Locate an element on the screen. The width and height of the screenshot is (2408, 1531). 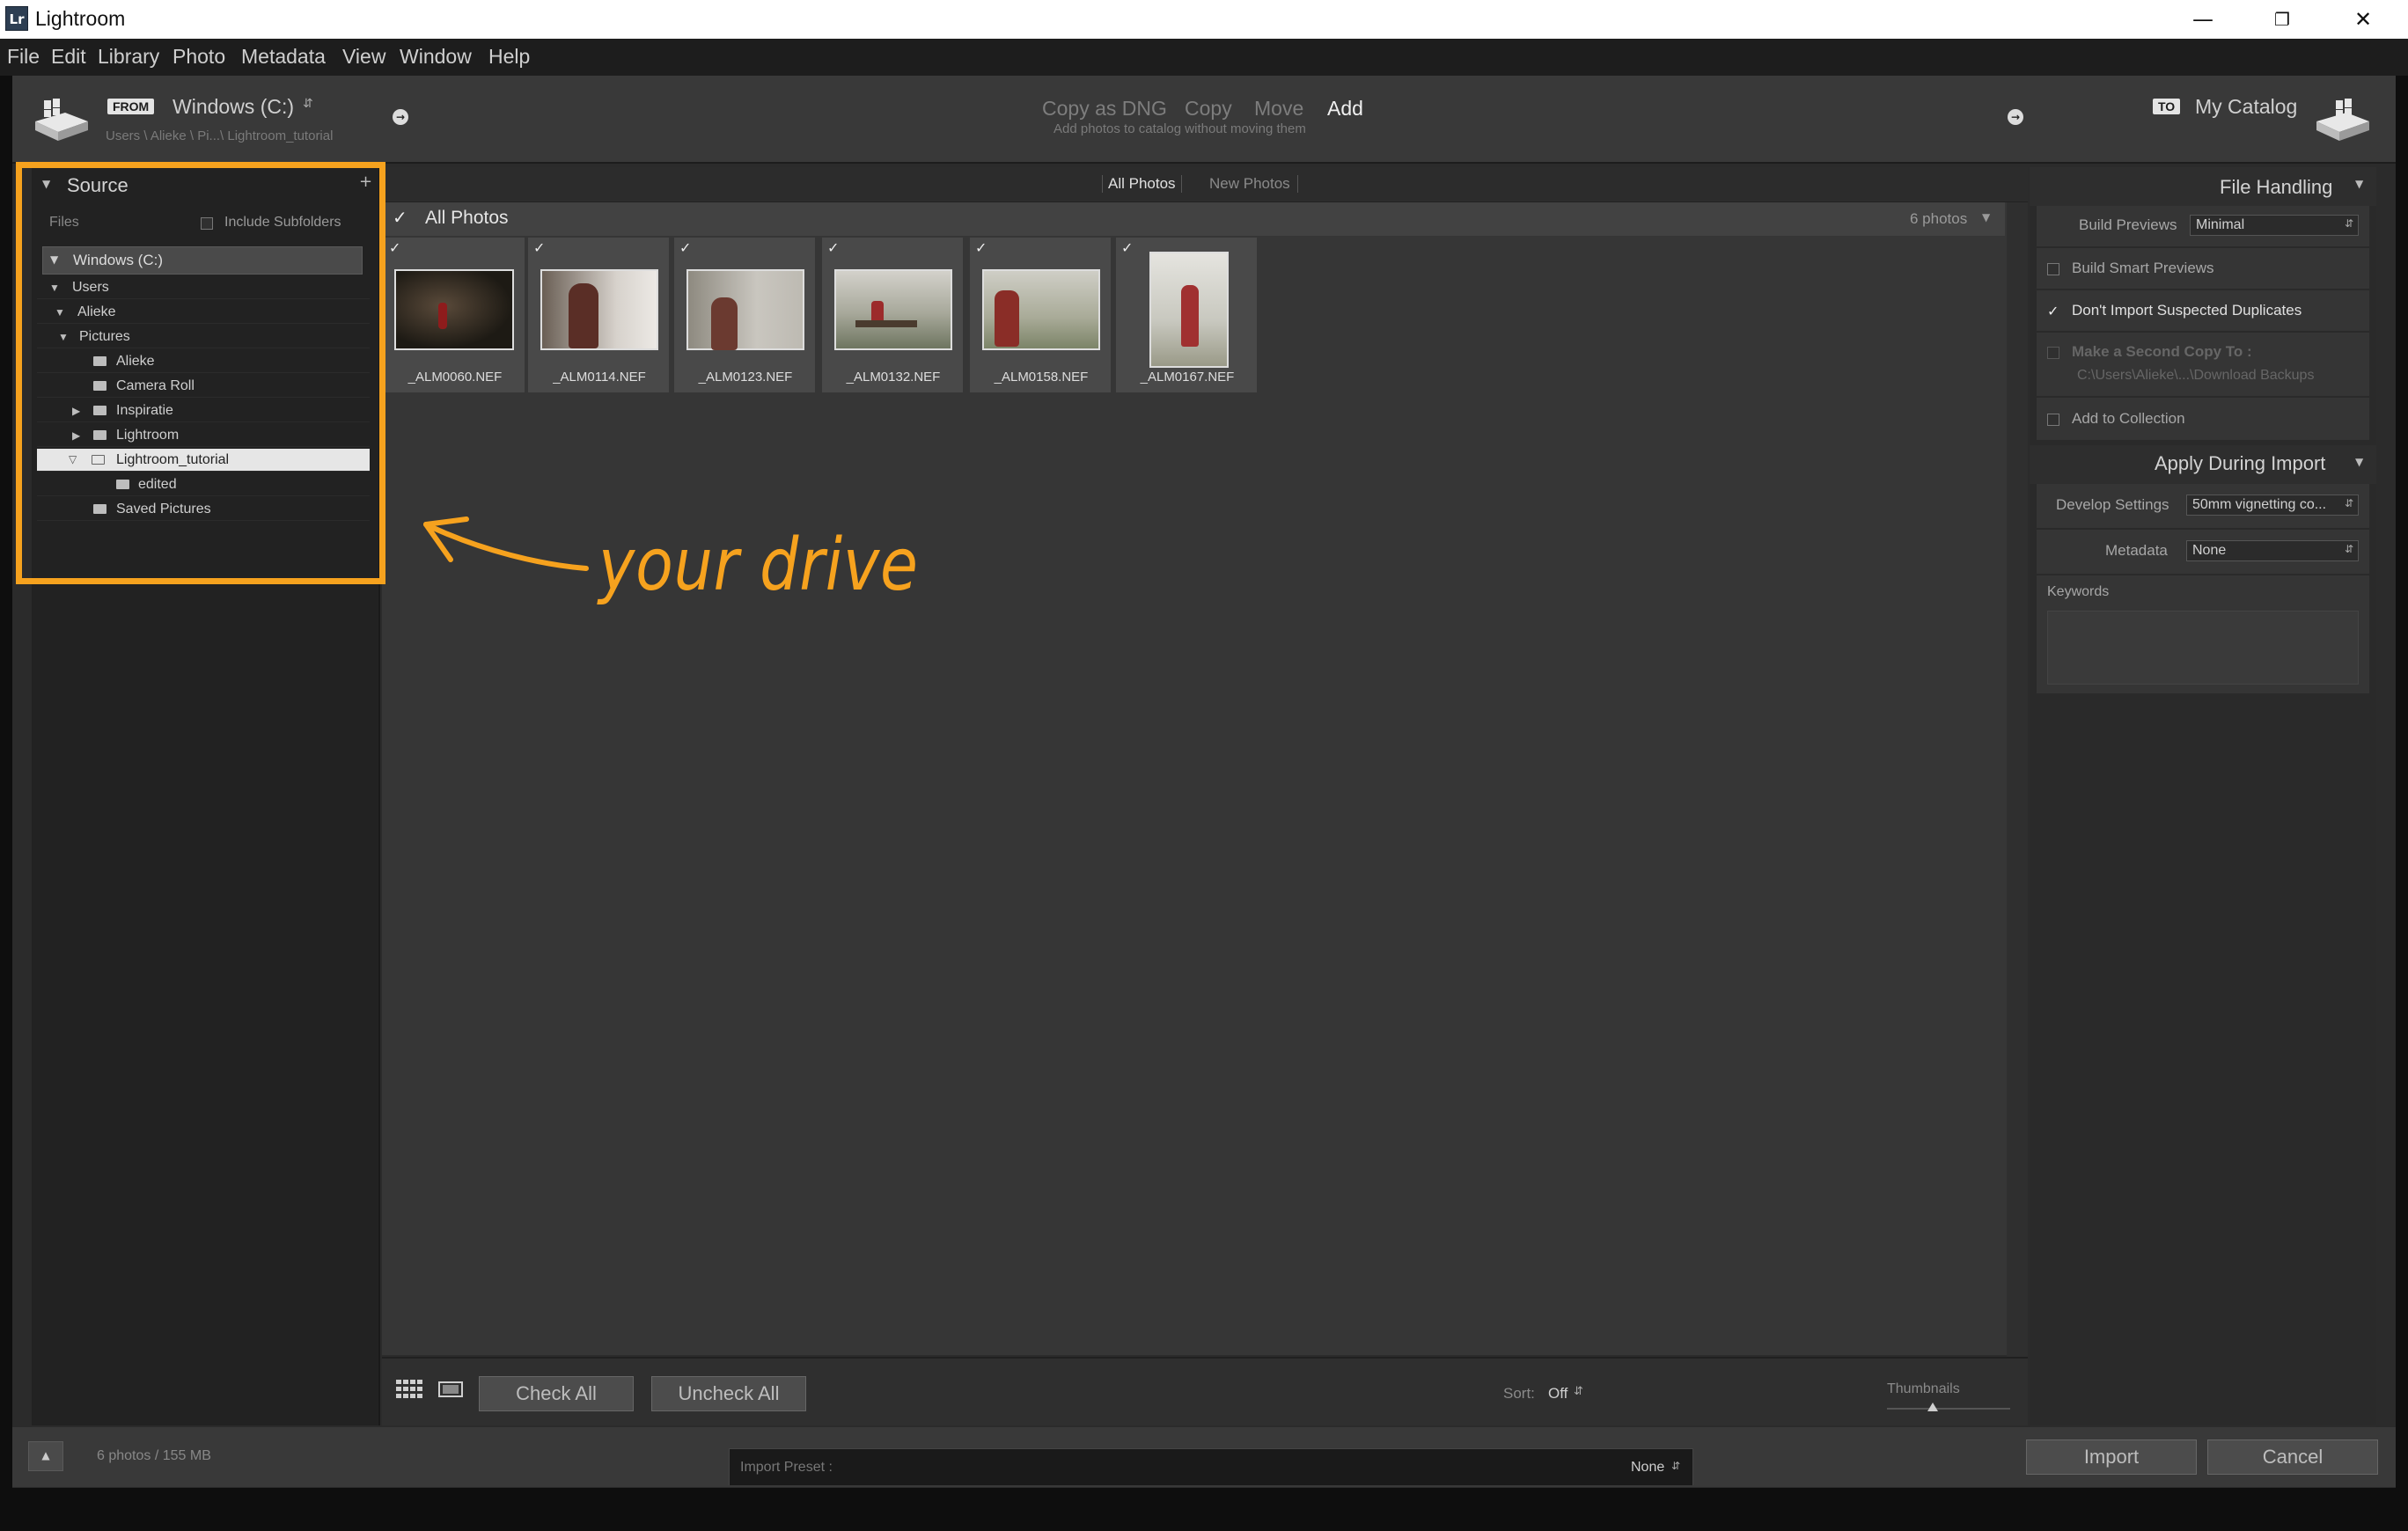
destination-nav-arrow-icon: → is located at coordinates (2015, 117).